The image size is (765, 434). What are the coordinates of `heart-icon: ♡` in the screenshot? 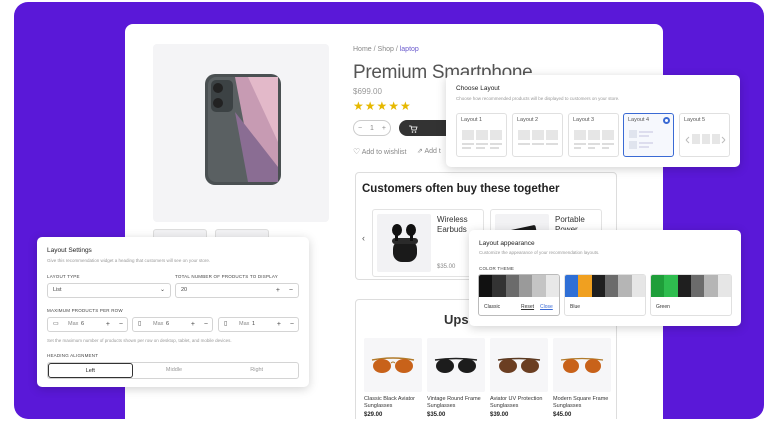 It's located at (357, 151).